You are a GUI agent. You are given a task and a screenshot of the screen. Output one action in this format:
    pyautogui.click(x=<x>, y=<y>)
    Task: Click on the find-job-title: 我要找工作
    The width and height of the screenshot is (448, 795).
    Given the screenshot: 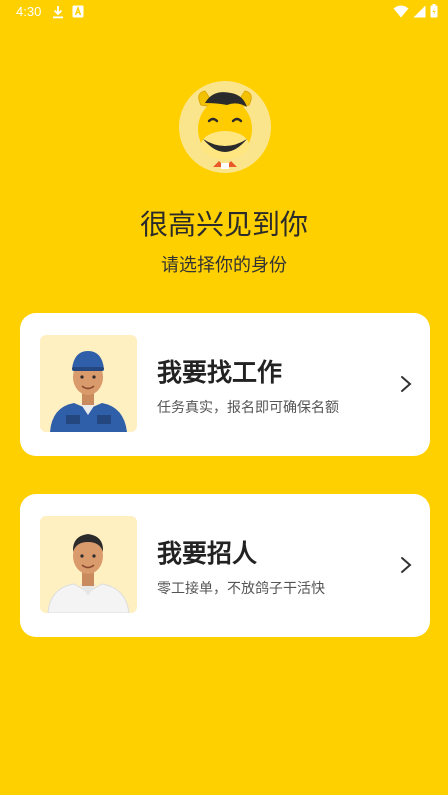 What is the action you would take?
    pyautogui.click(x=220, y=372)
    